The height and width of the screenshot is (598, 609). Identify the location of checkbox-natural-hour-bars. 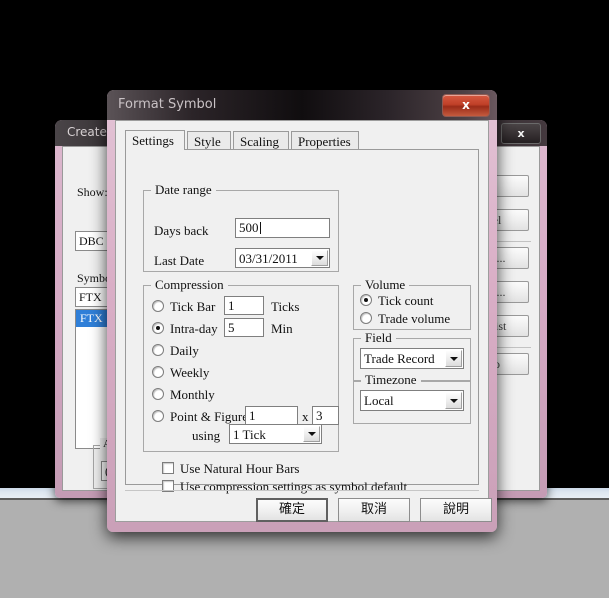
(168, 468).